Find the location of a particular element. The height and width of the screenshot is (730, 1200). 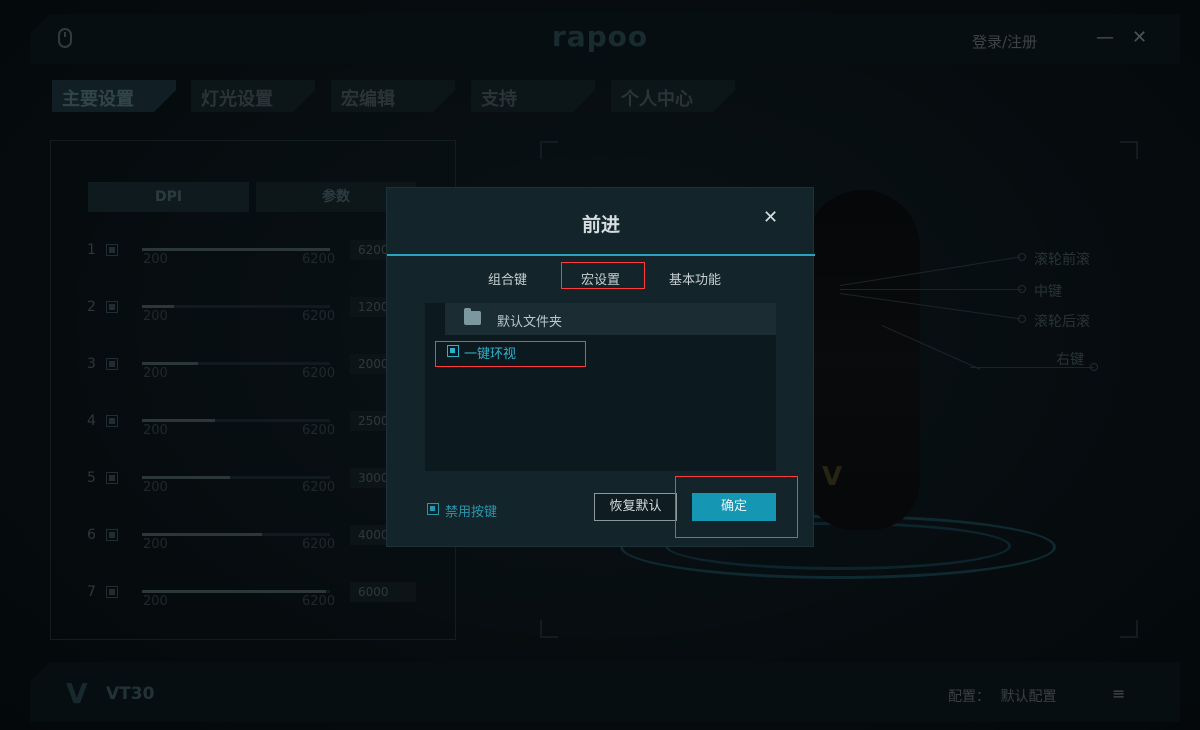

disable-key-label: 禁用按键 is located at coordinates (471, 510).